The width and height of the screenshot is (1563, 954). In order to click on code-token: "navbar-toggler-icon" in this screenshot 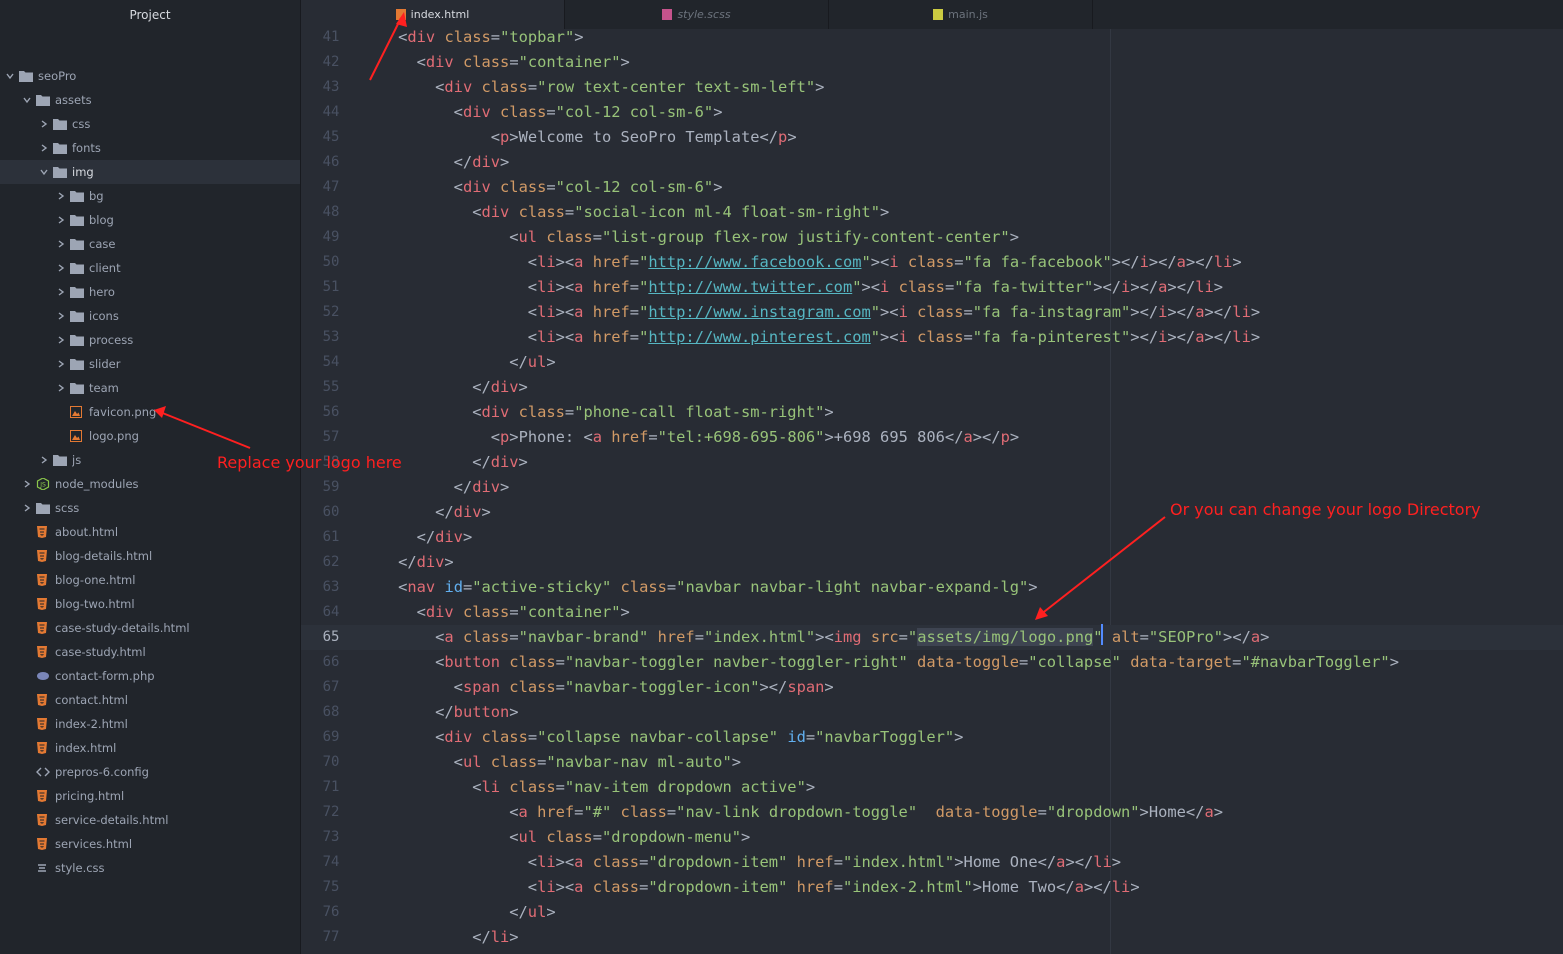, I will do `click(662, 687)`.